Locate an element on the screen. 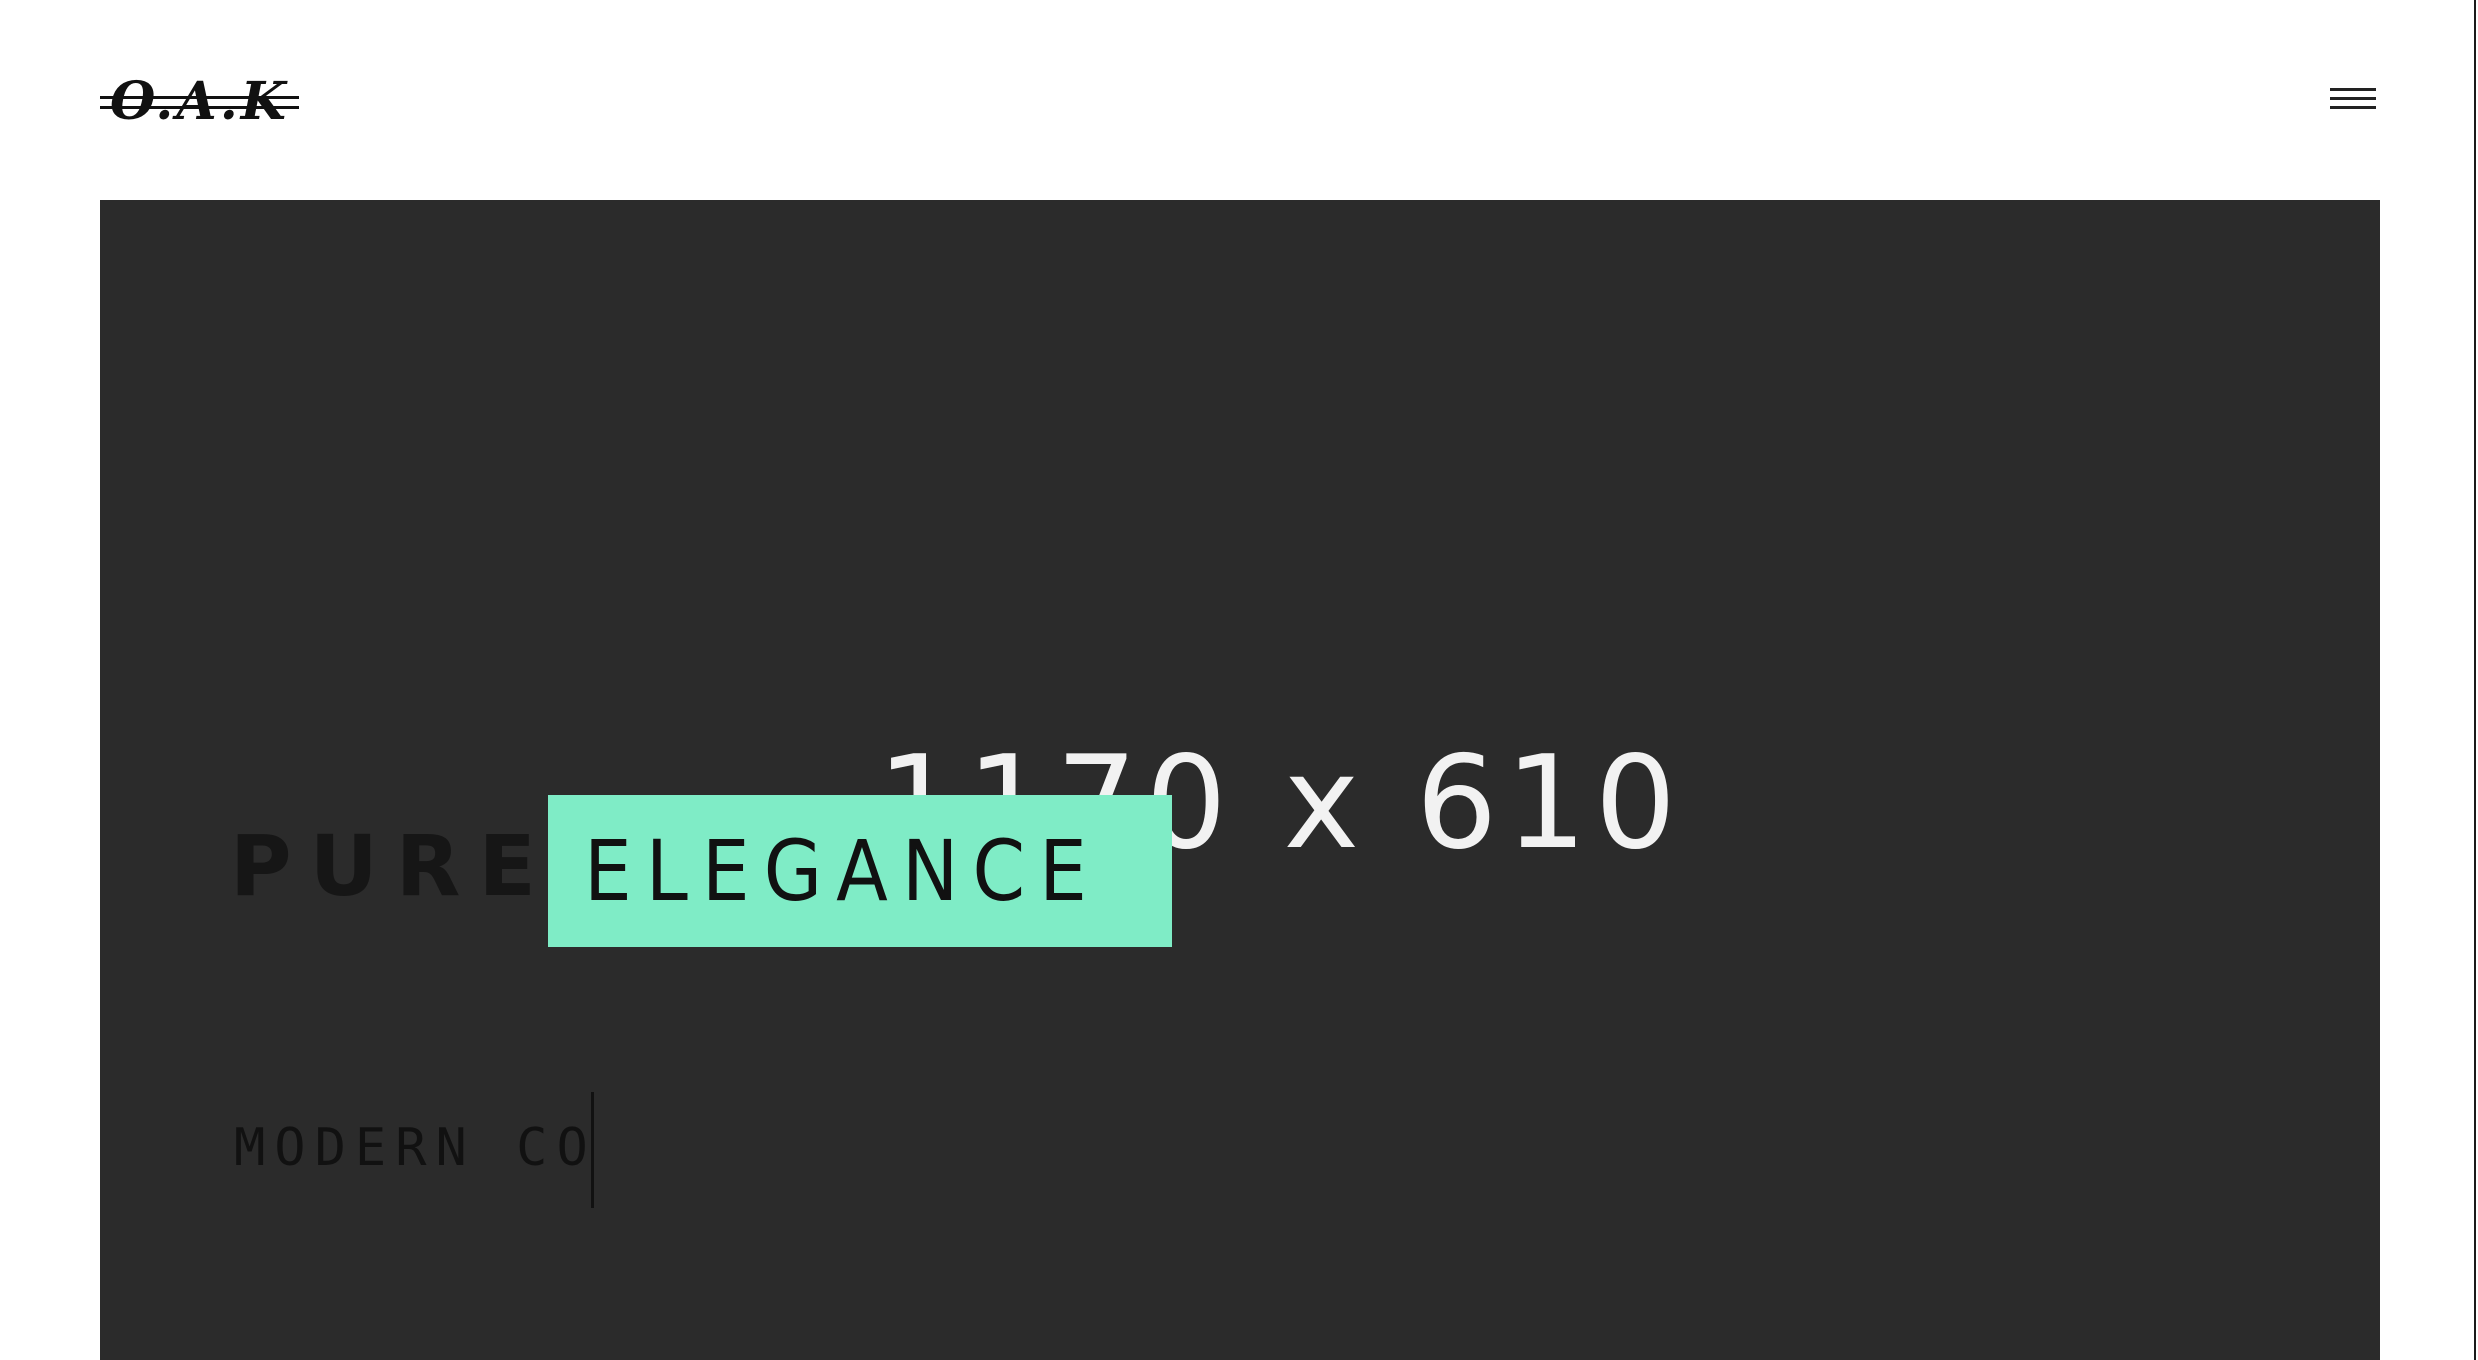  headline-highlight-word: ELEGANCE is located at coordinates (842, 871).